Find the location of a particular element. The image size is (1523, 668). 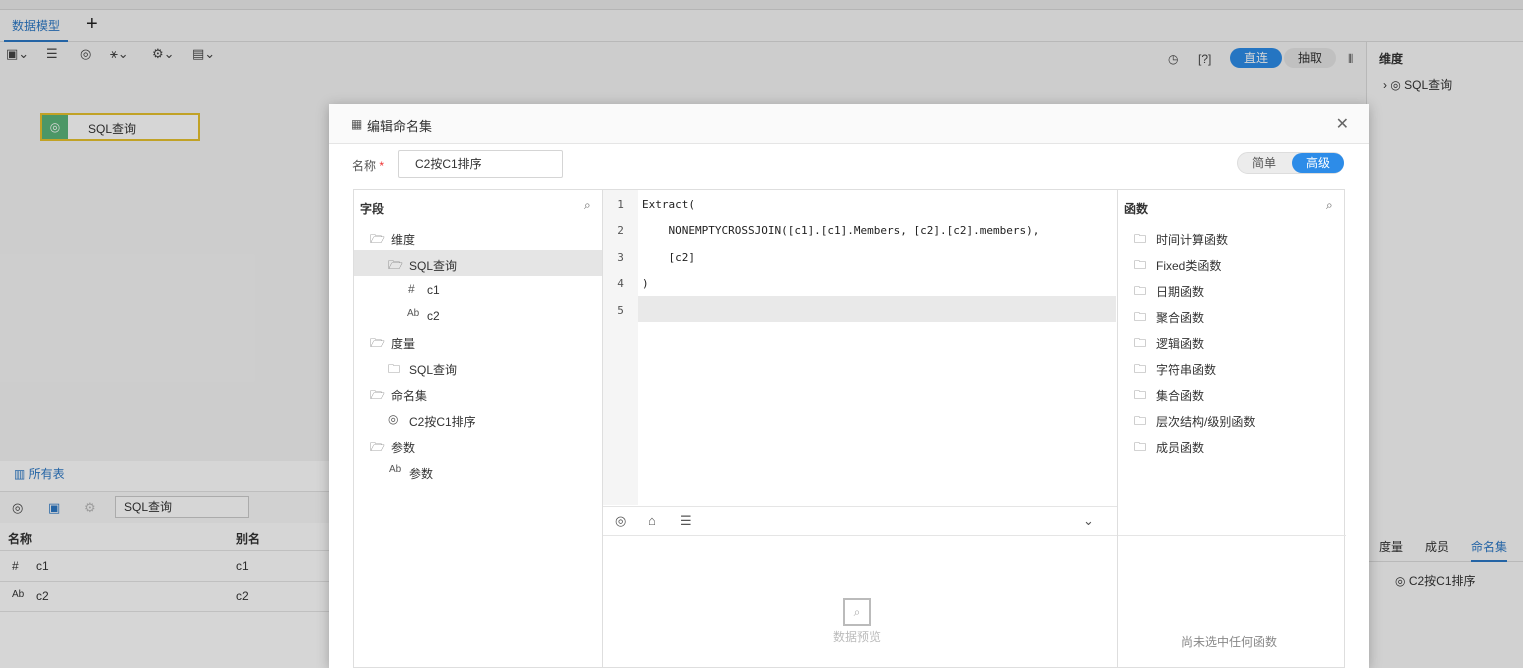

required-mark: * is located at coordinates (382, 166).